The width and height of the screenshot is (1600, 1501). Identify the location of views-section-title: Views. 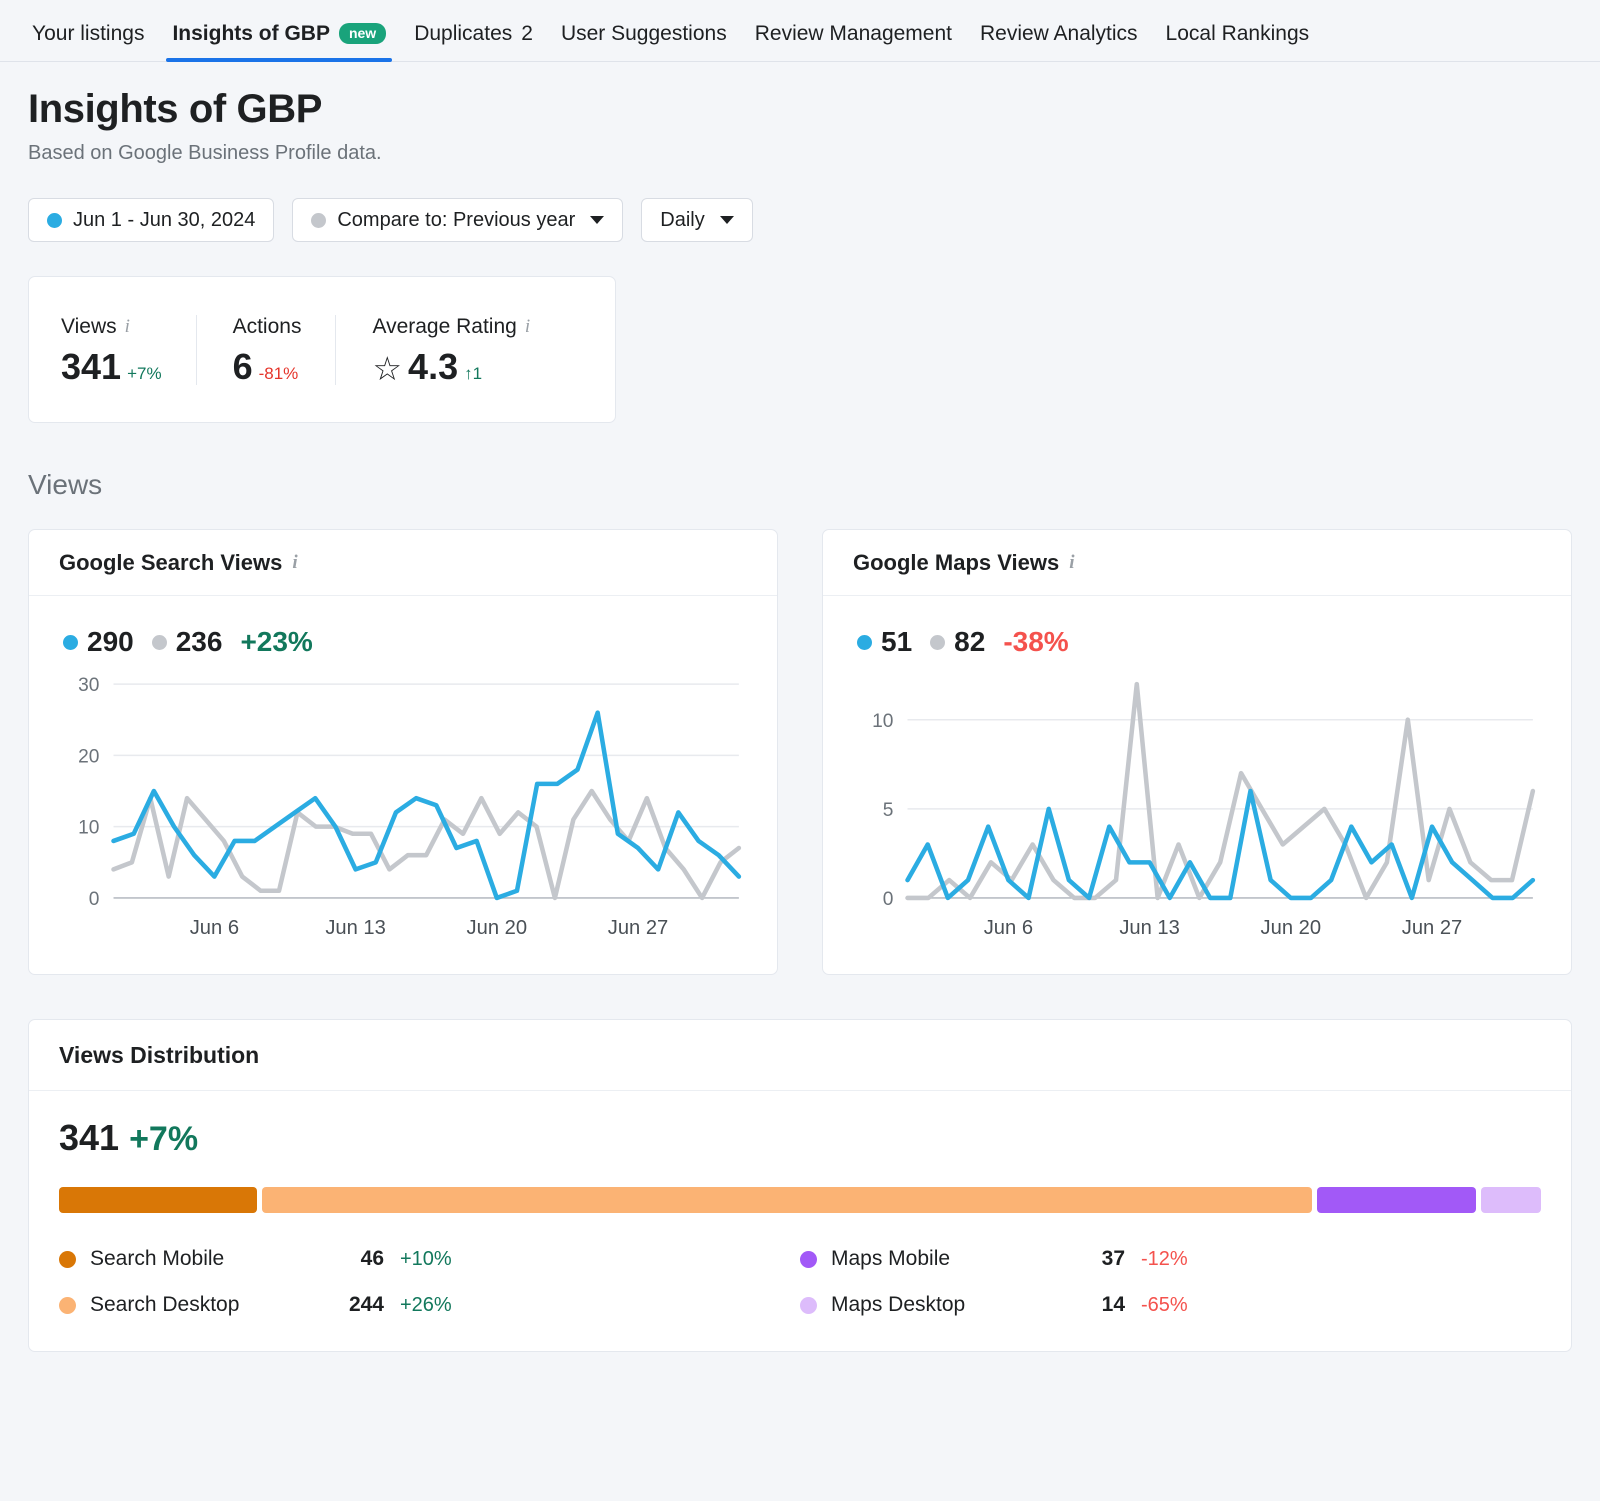
(65, 484).